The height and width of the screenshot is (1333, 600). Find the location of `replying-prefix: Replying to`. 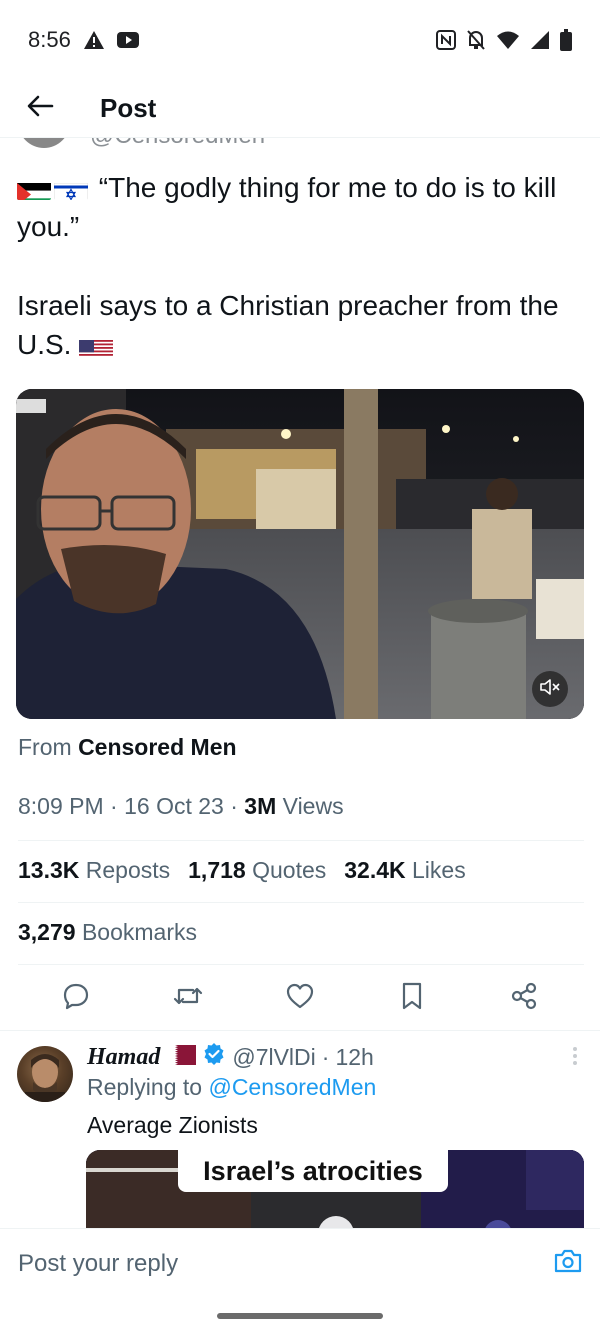

replying-prefix: Replying to is located at coordinates (145, 1087).